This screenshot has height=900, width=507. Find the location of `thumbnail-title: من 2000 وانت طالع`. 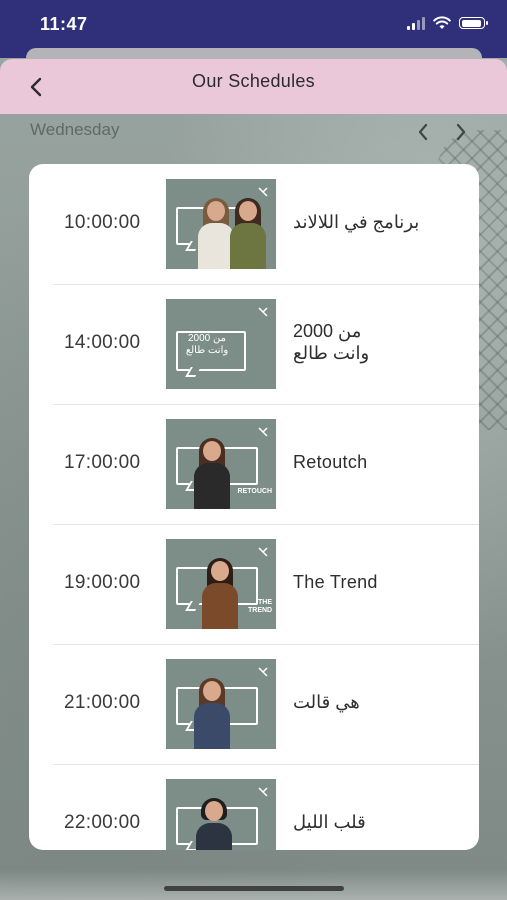

thumbnail-title: من 2000 وانت طالع is located at coordinates (207, 344).